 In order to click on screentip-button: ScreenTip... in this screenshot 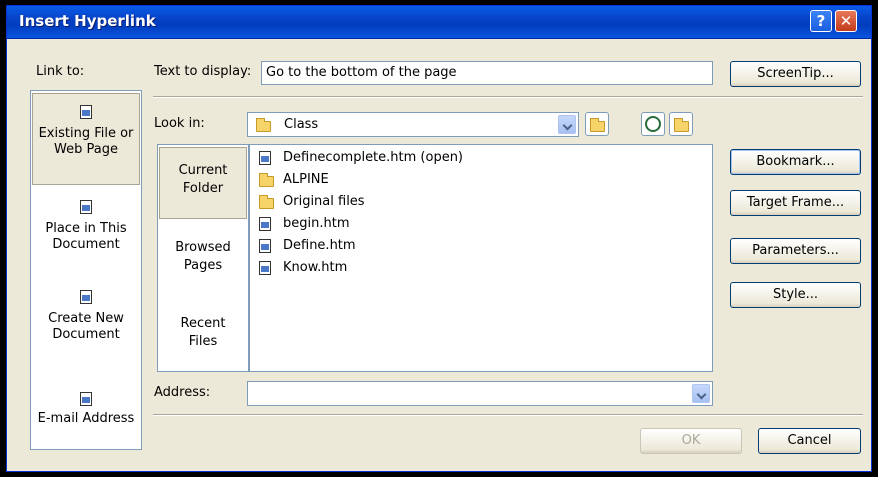, I will do `click(795, 74)`.